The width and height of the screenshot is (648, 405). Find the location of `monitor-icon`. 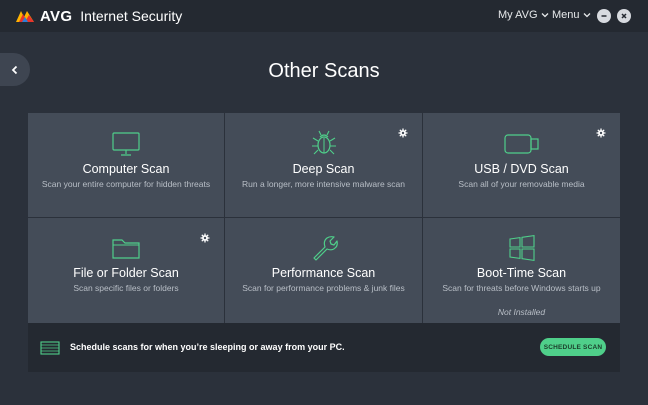

monitor-icon is located at coordinates (126, 144).